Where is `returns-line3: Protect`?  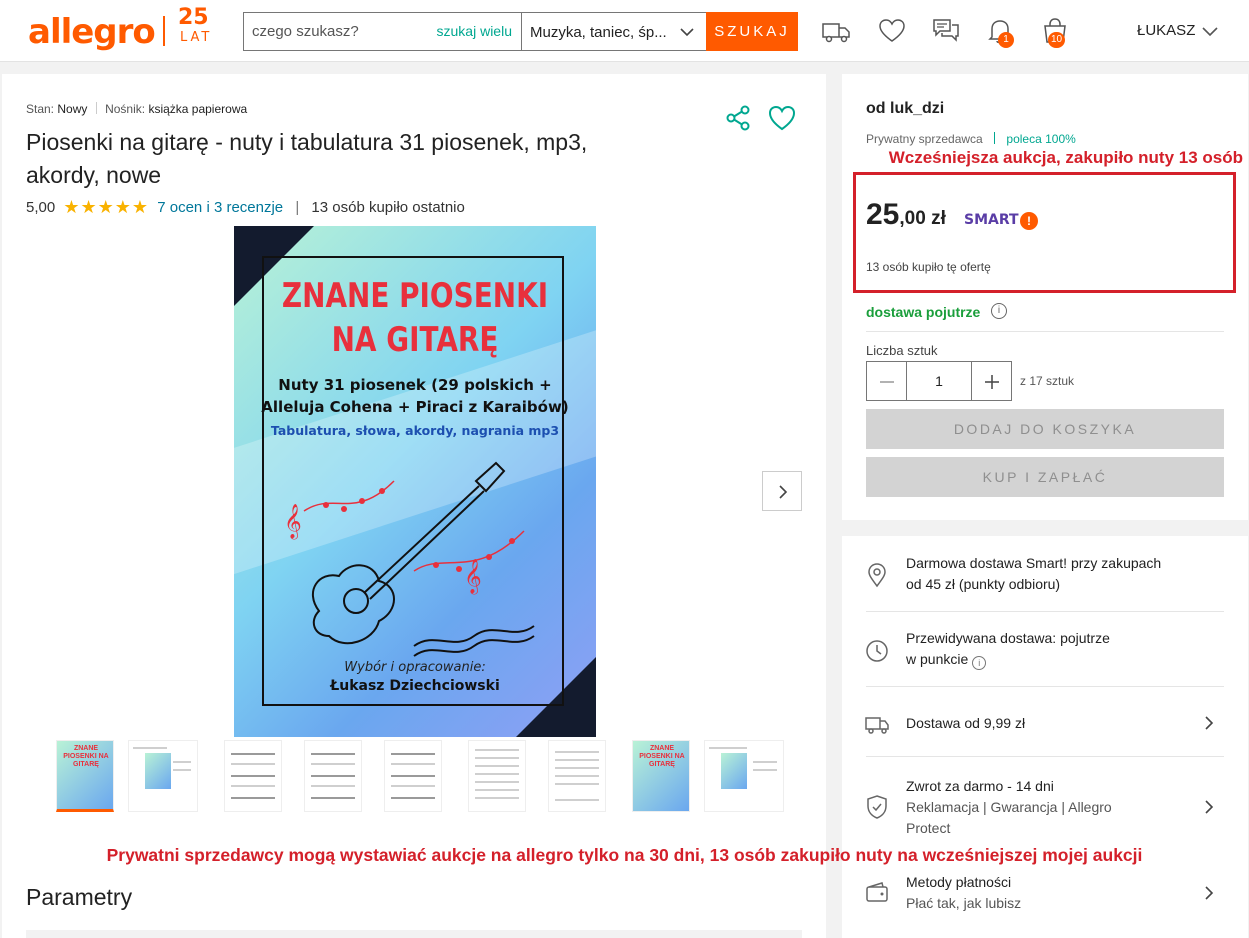 returns-line3: Protect is located at coordinates (928, 828).